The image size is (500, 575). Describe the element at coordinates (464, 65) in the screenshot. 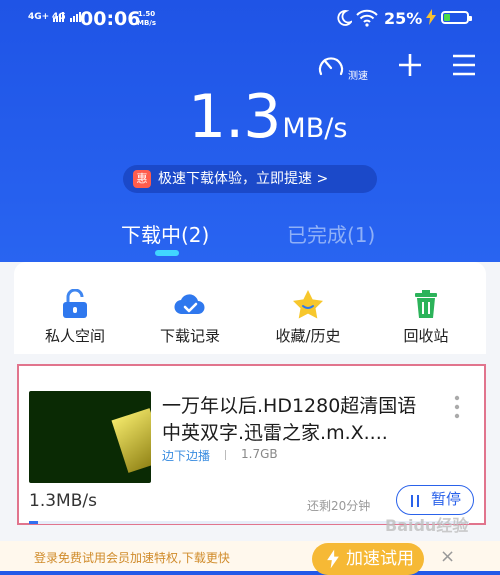

I see `menu-icon` at that location.